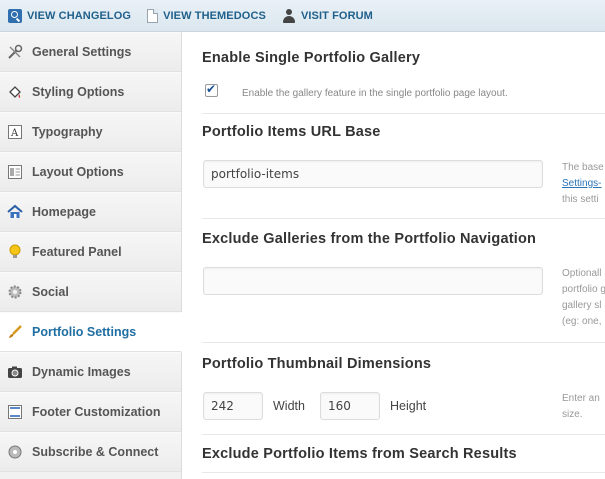  Describe the element at coordinates (373, 281) in the screenshot. I see `exclude-galleries-input` at that location.